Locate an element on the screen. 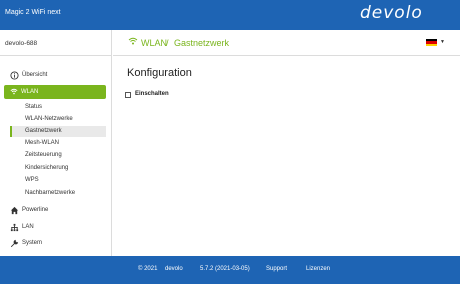  enable-checkbox is located at coordinates (128, 95).